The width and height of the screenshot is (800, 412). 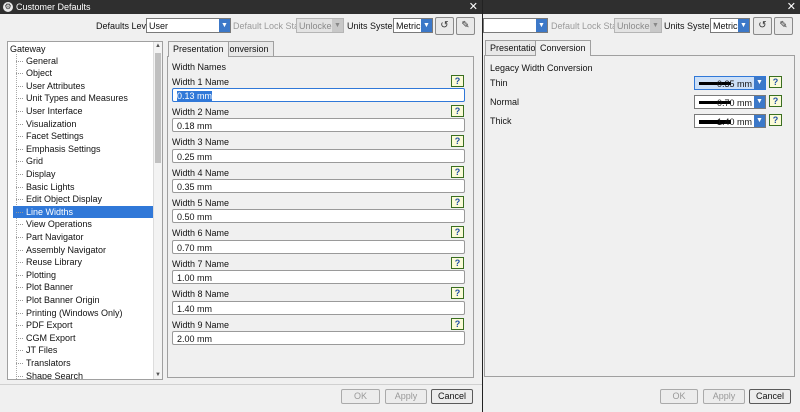 I want to click on tree-root: Gateway, so click(x=28, y=49).